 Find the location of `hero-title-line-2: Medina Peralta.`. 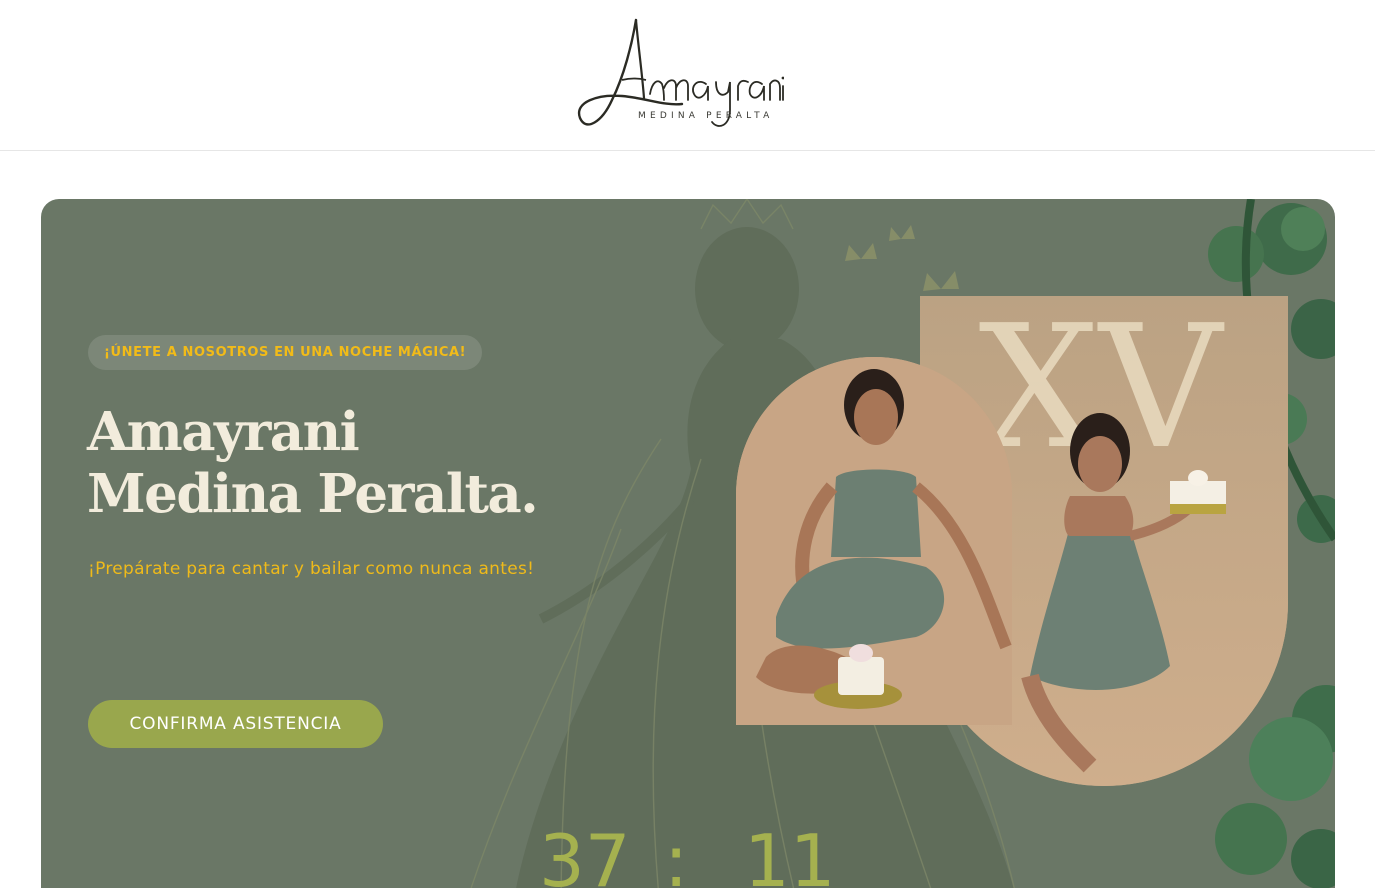

hero-title-line-2: Medina Peralta. is located at coordinates (313, 494).